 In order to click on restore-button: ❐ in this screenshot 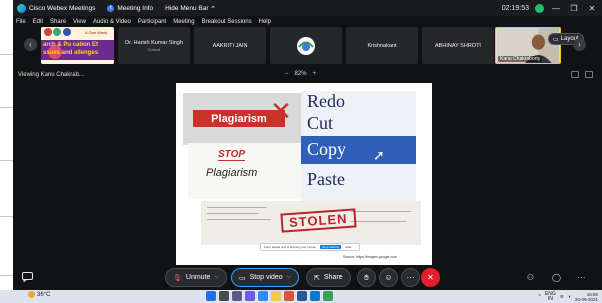, I will do `click(574, 8)`.